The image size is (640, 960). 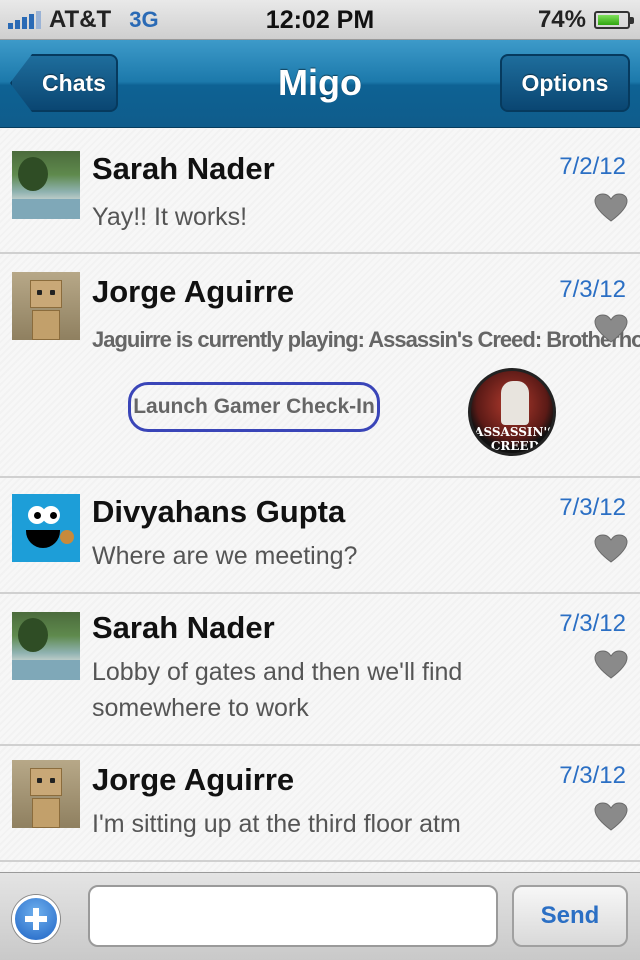 I want to click on message-input-bar: Send, so click(x=320, y=916).